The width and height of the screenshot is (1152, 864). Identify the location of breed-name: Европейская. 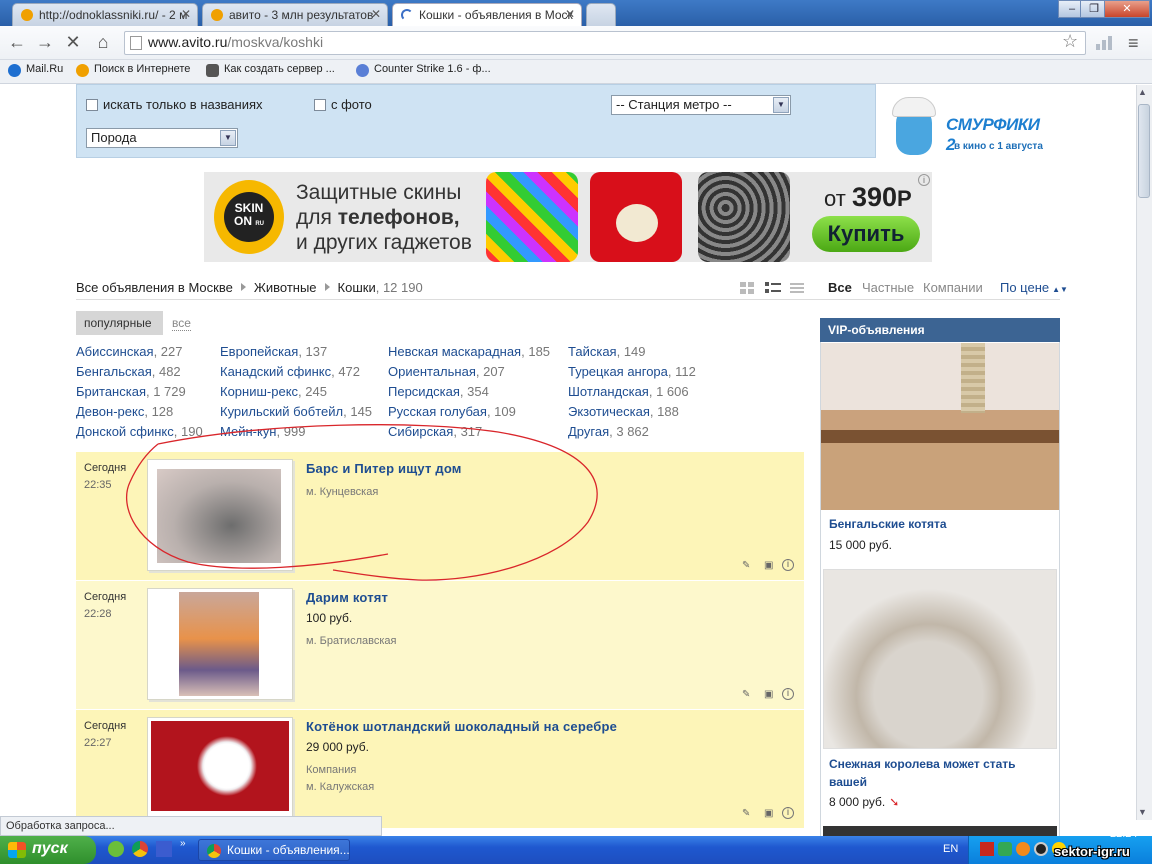
(259, 351).